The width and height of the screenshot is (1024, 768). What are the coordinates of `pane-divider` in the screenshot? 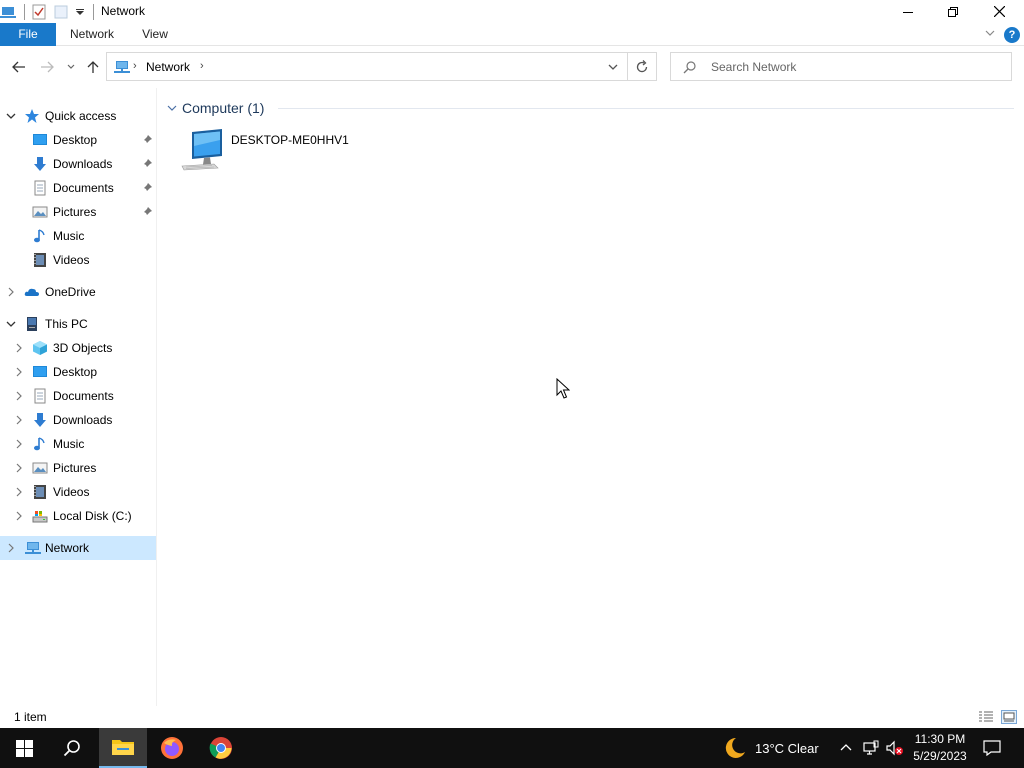 It's located at (156, 397).